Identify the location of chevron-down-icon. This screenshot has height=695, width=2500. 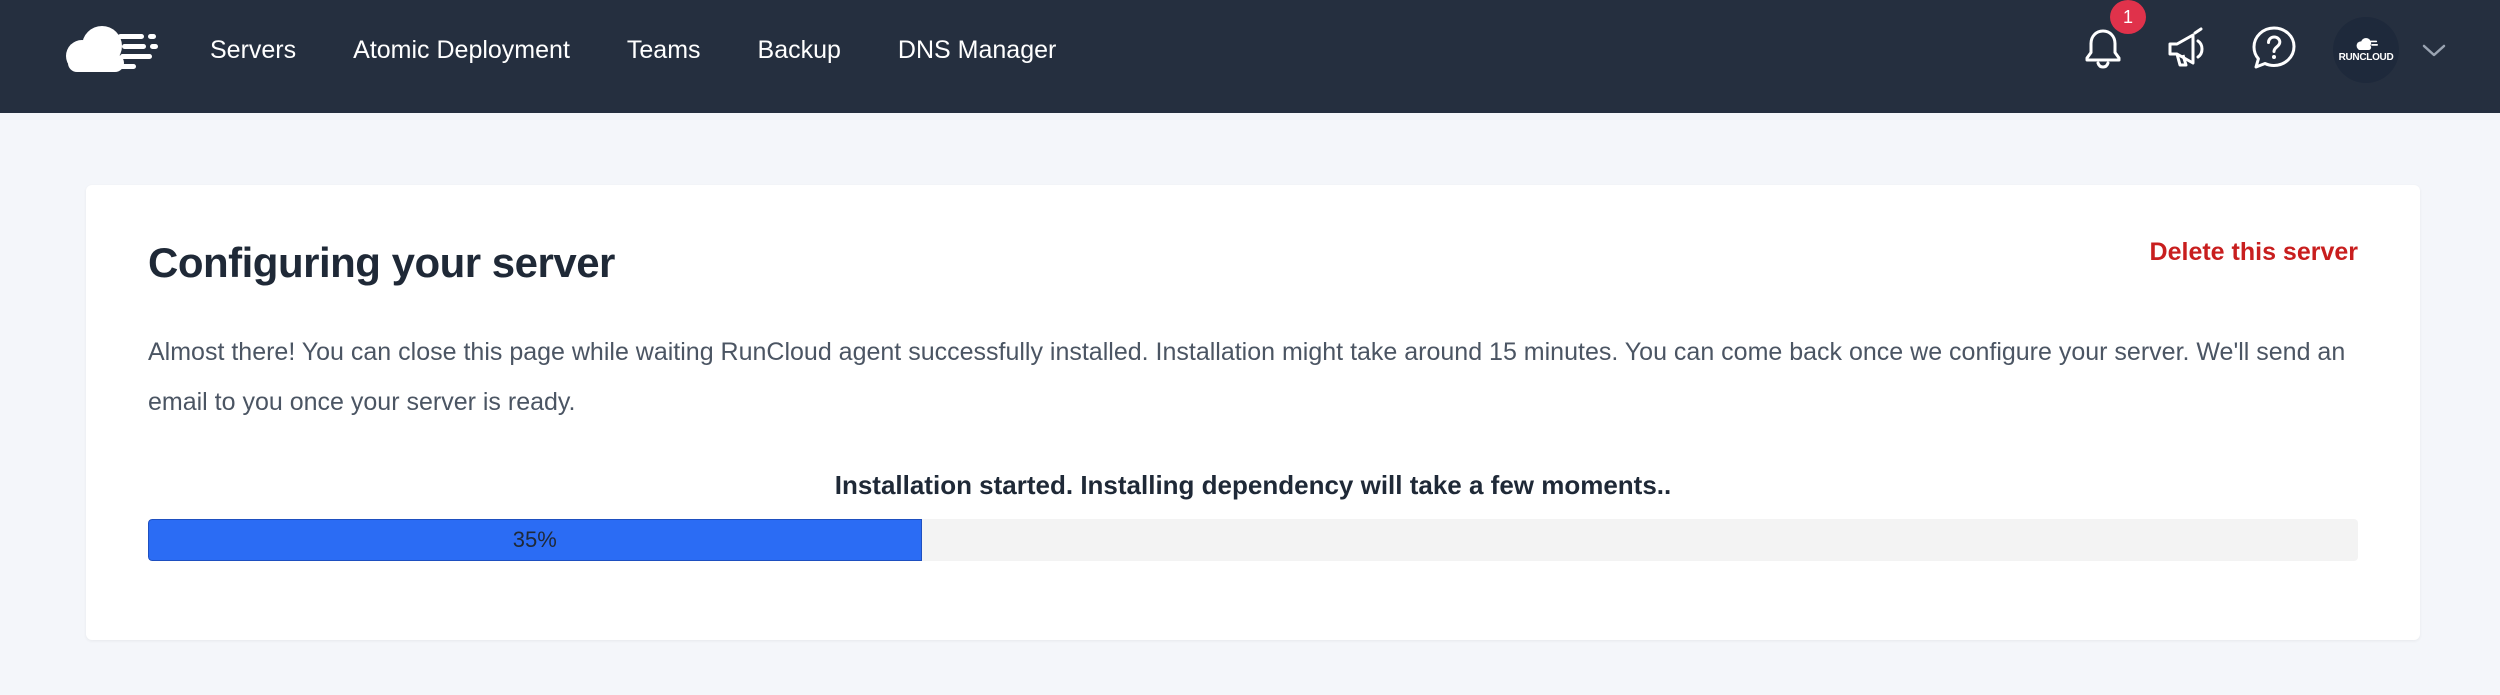
(2434, 50).